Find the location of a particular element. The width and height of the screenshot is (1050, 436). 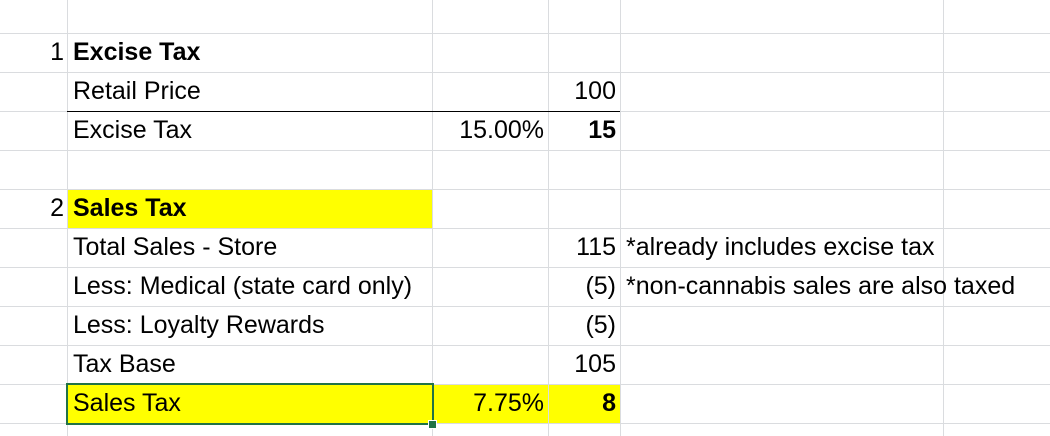

value-excise-tax: 15 is located at coordinates (584, 130).